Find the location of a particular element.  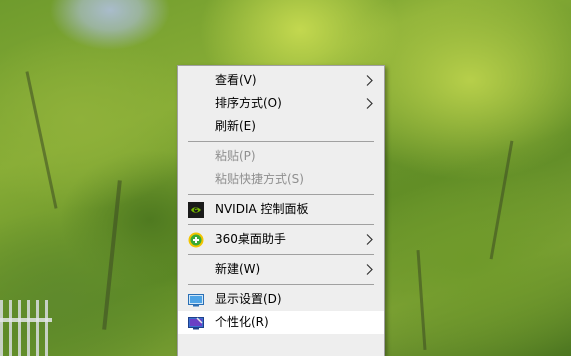

fence is located at coordinates (25, 328).